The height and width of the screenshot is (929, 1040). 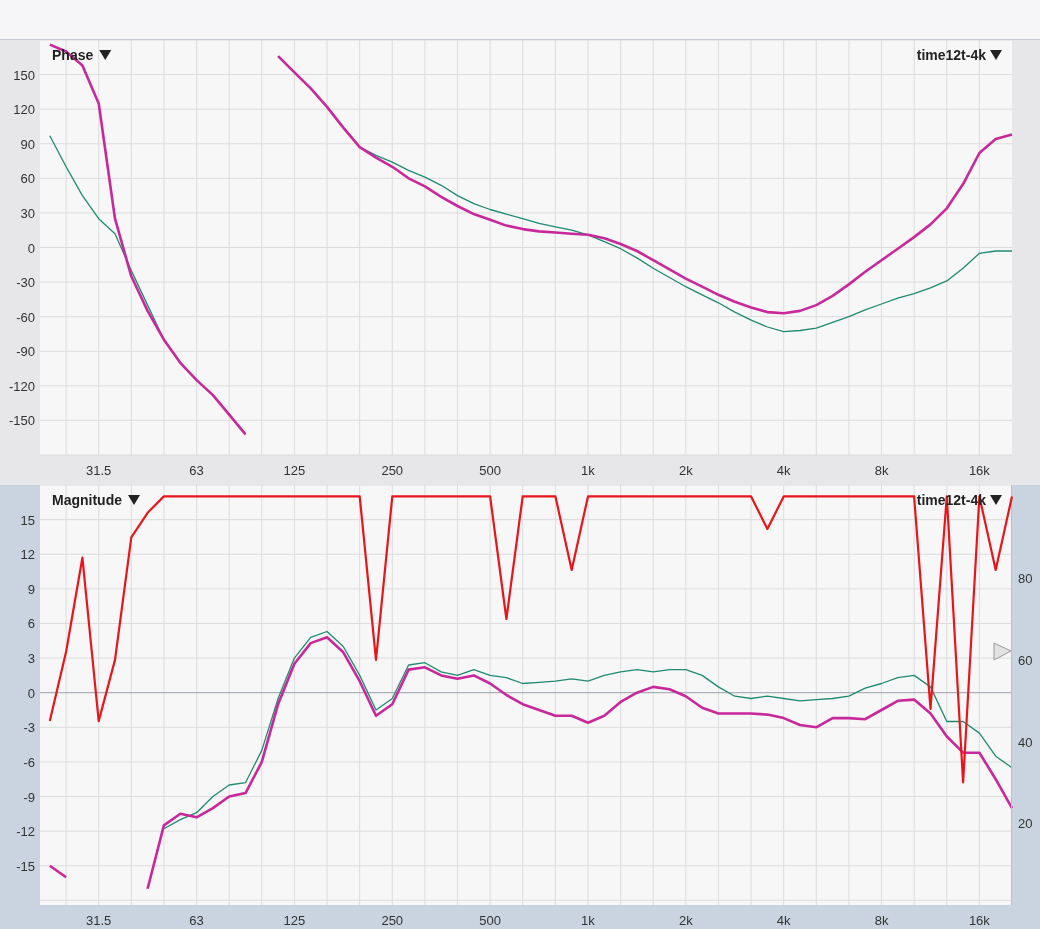 I want to click on axis-tick-label: -120, so click(x=21, y=386).